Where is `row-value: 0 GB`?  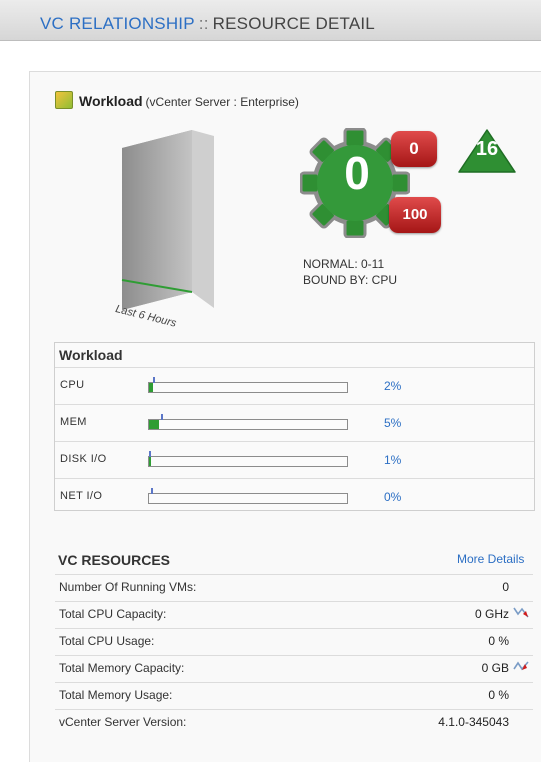 row-value: 0 GB is located at coordinates (495, 668).